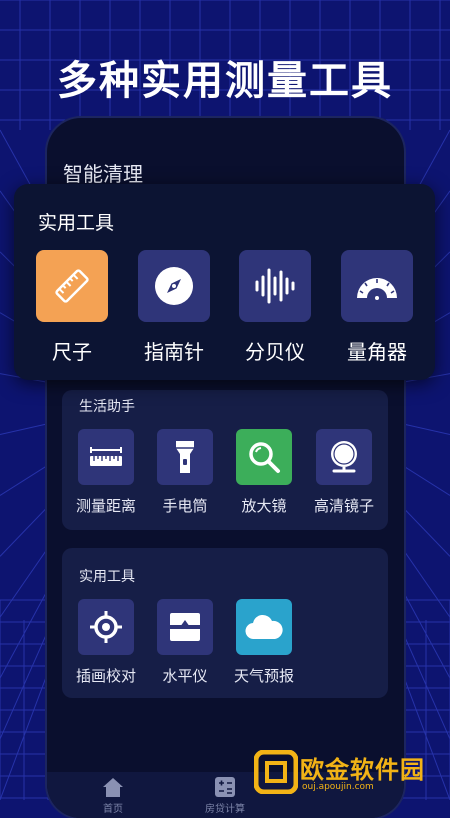 This screenshot has width=450, height=818. I want to click on tool-item-1: 手电筒, so click(185, 472).